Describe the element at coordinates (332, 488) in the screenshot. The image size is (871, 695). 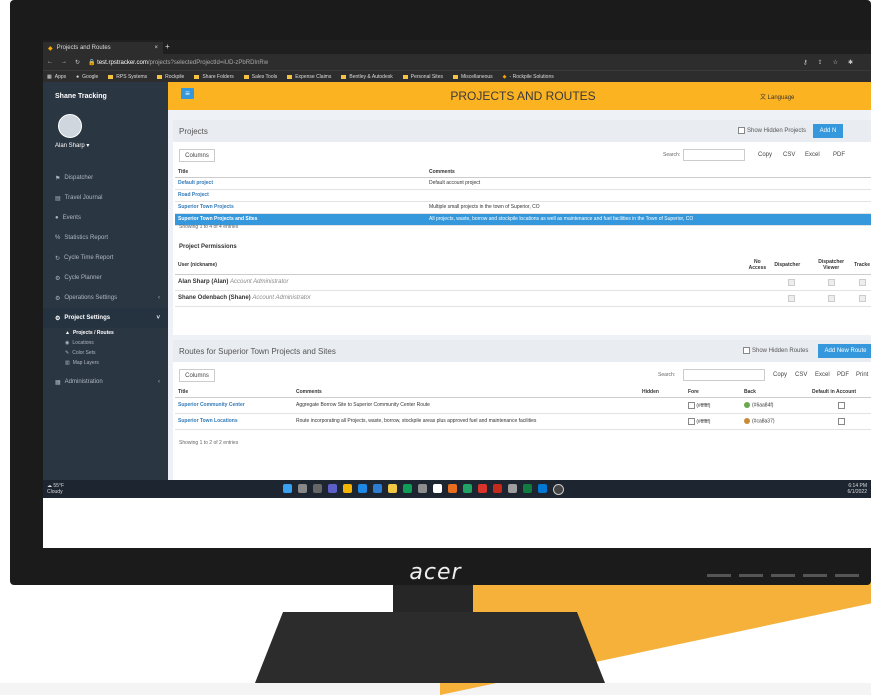
I see `teams-icon` at that location.